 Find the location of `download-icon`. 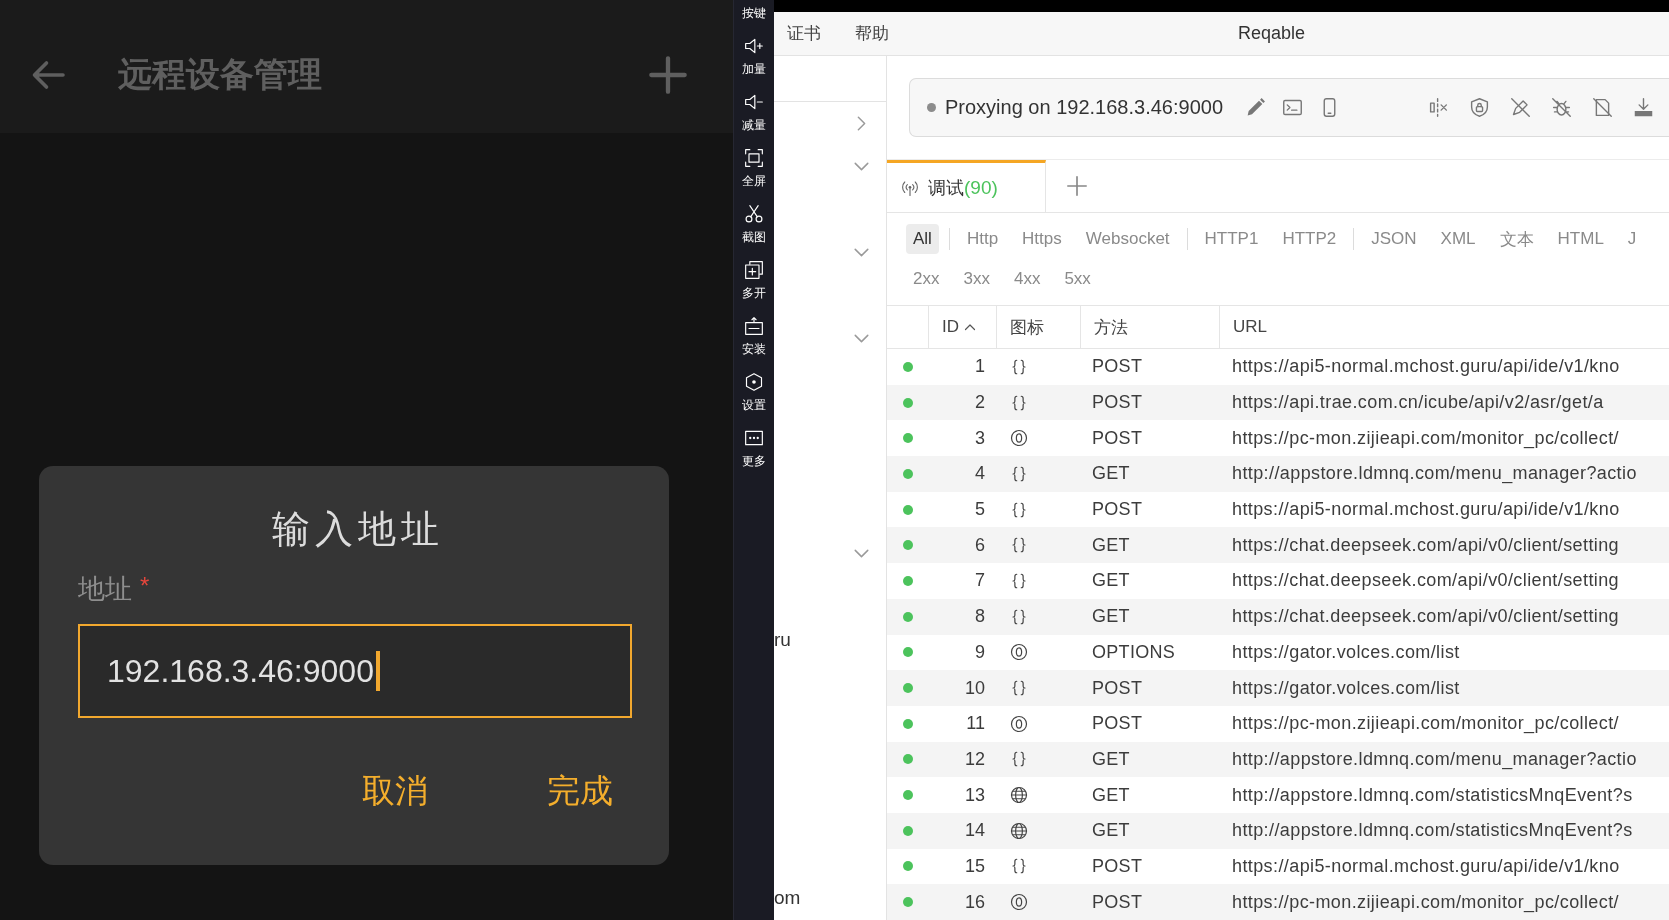

download-icon is located at coordinates (1643, 107).